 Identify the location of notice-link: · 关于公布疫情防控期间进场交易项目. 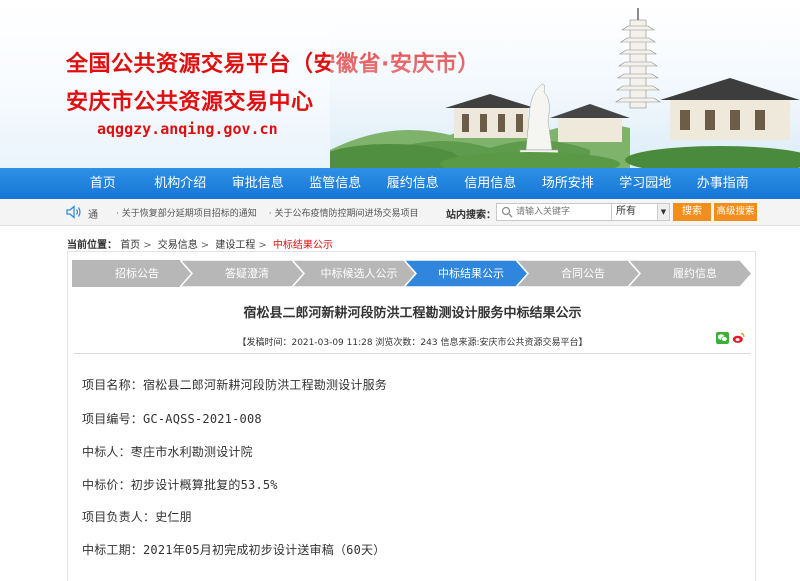
(344, 214).